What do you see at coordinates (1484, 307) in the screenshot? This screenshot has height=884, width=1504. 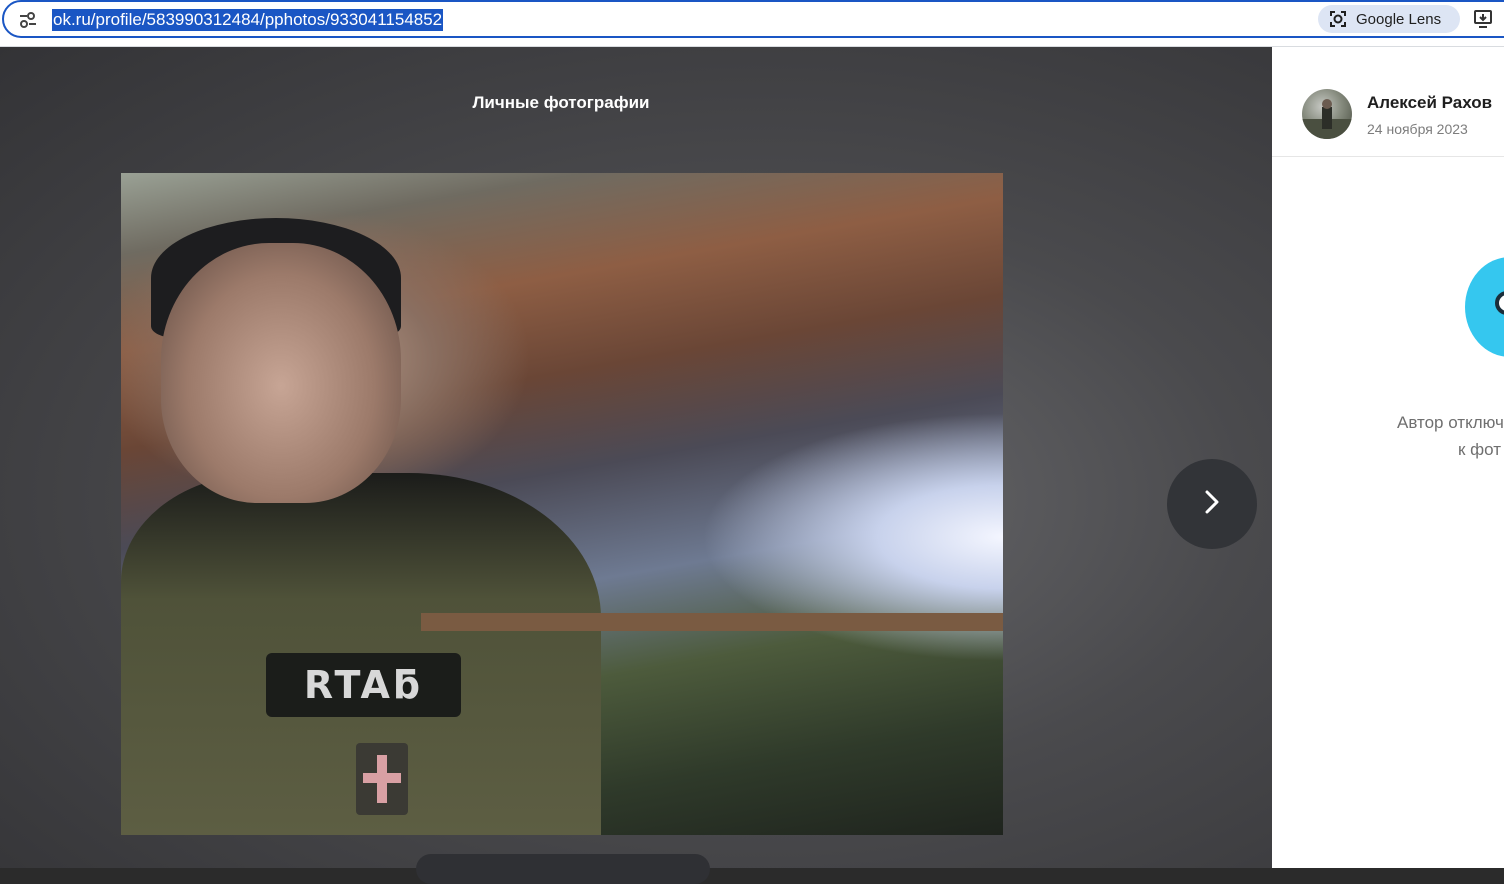 I see `ok-mascot-icon` at bounding box center [1484, 307].